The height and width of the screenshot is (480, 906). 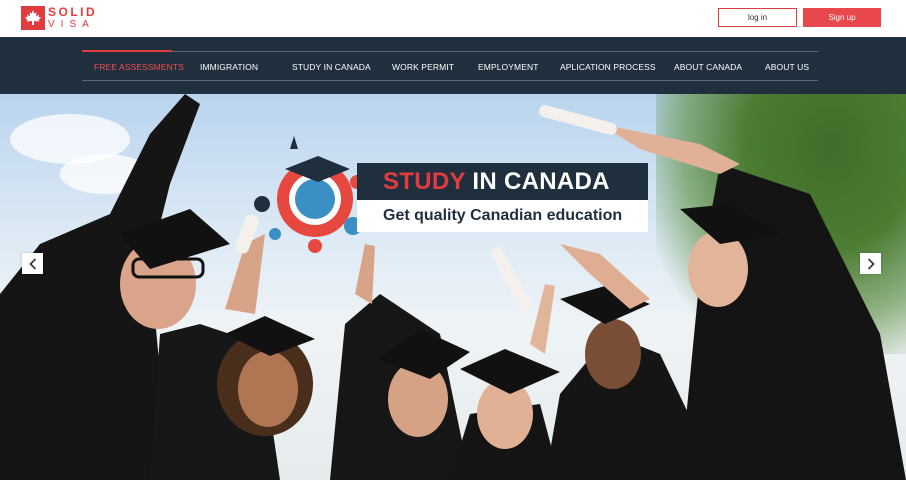 I want to click on nav-item-application-process: APLICATION PROCESS, so click(x=608, y=67).